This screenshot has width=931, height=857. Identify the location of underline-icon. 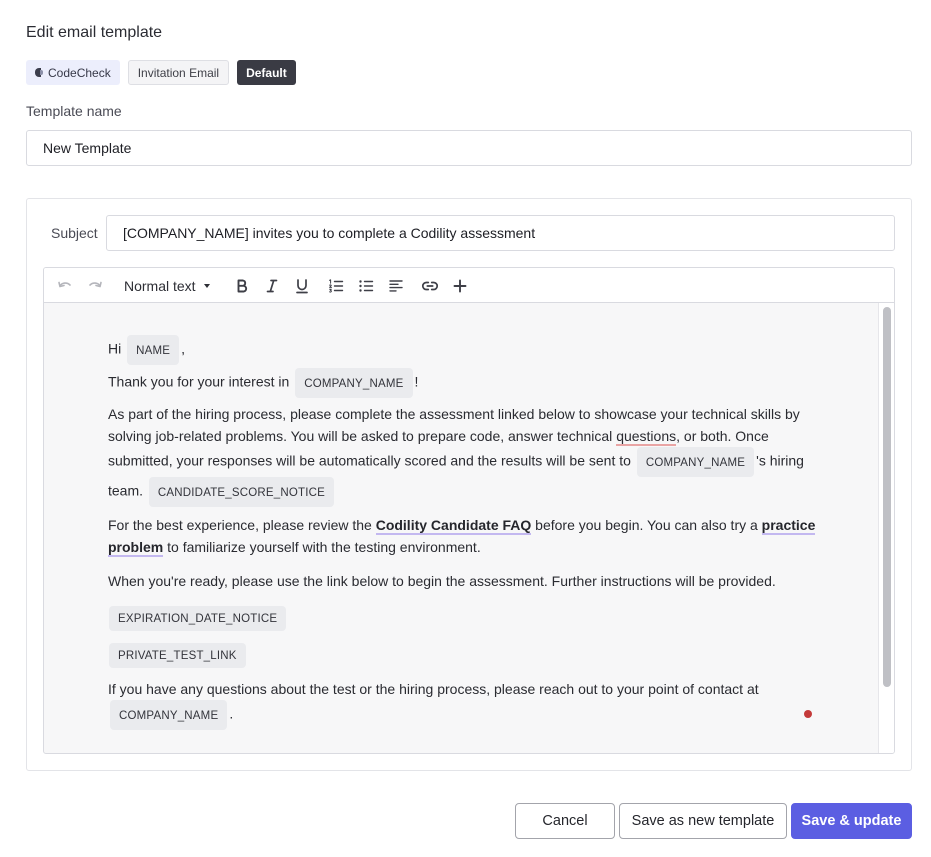
(302, 286).